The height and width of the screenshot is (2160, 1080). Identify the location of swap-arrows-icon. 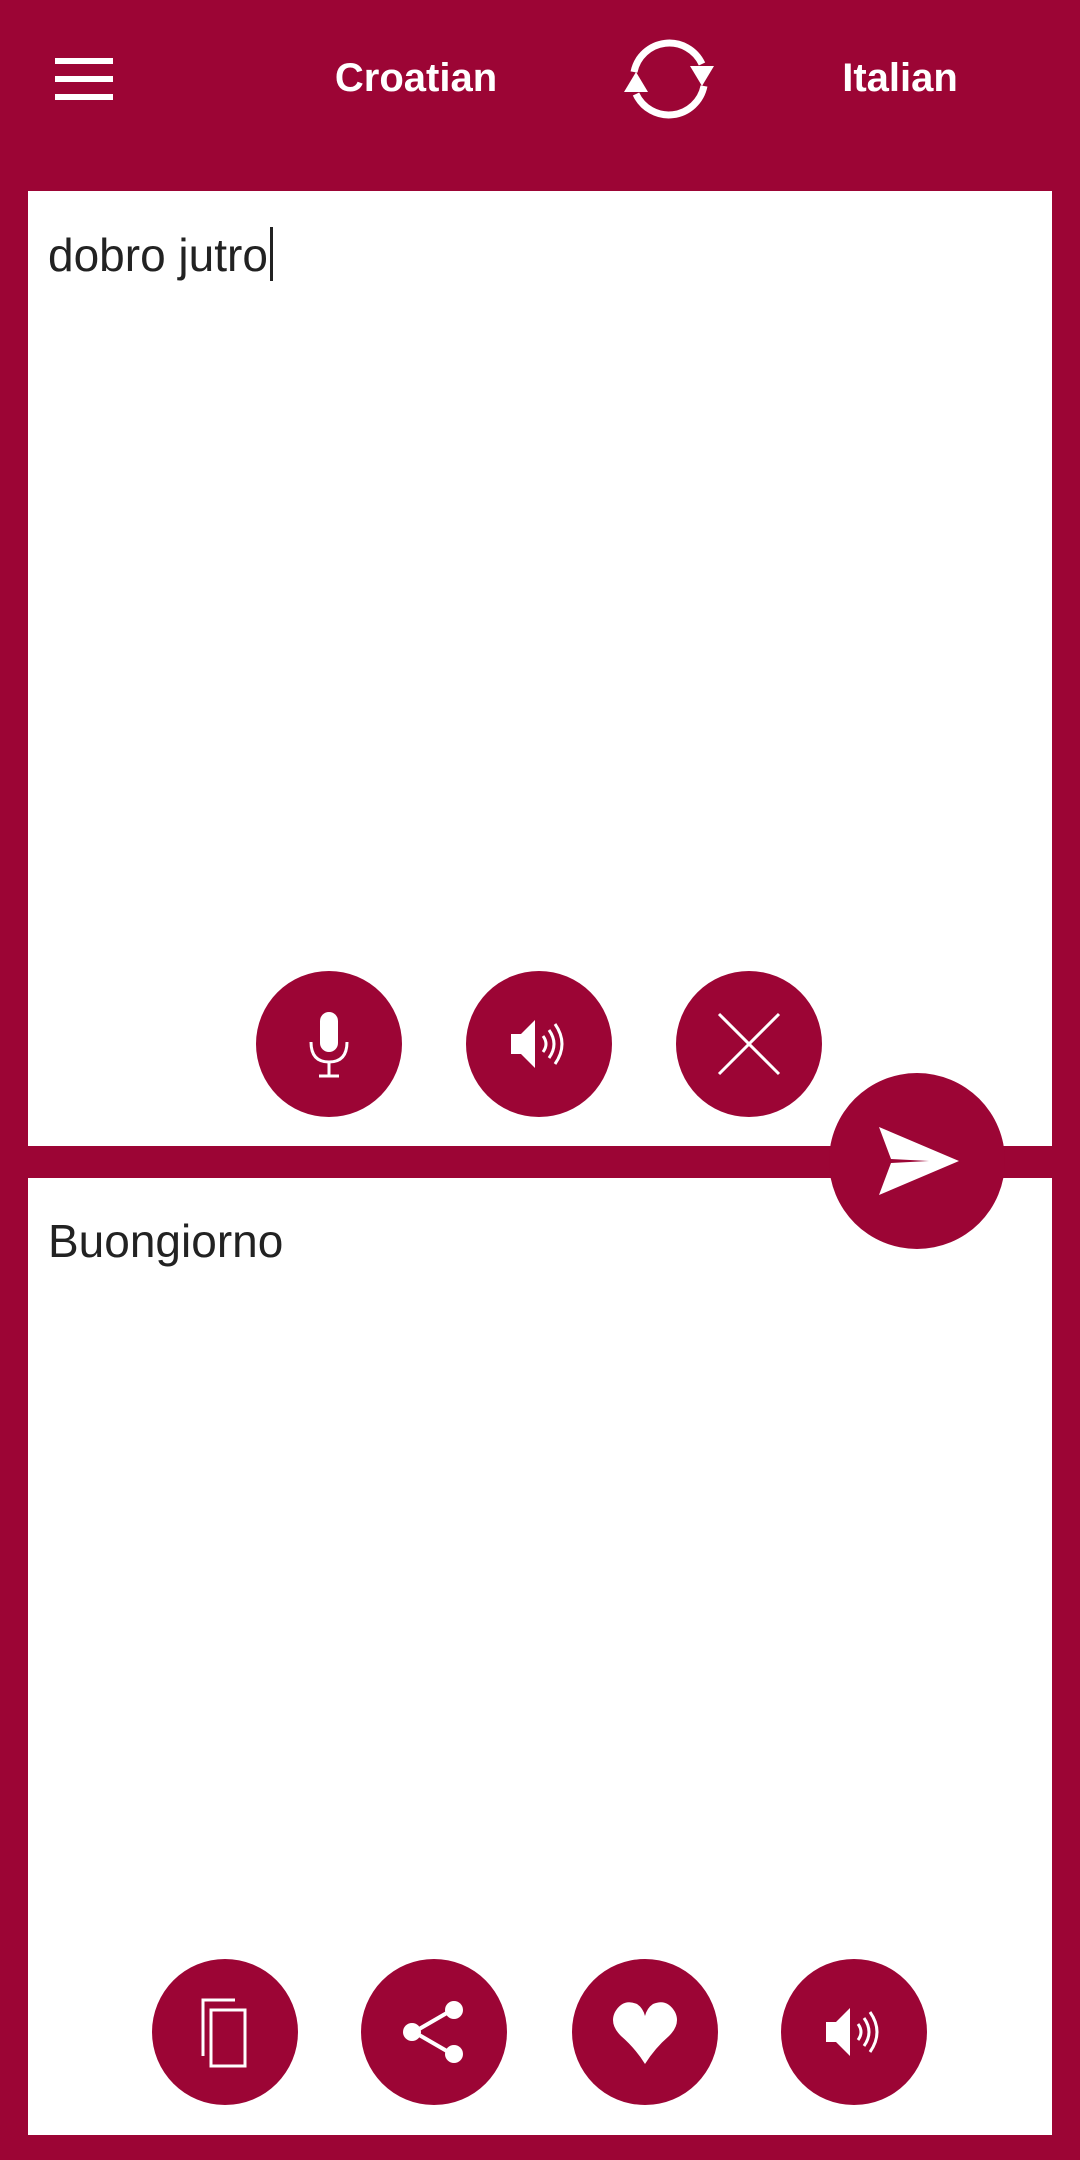
(669, 79).